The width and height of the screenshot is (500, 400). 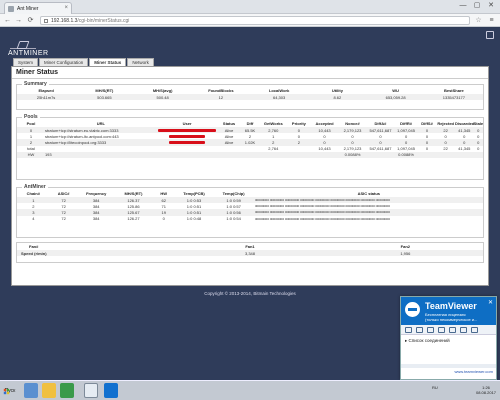 I want to click on teamviewer-title: TeamViewer, so click(x=451, y=306).